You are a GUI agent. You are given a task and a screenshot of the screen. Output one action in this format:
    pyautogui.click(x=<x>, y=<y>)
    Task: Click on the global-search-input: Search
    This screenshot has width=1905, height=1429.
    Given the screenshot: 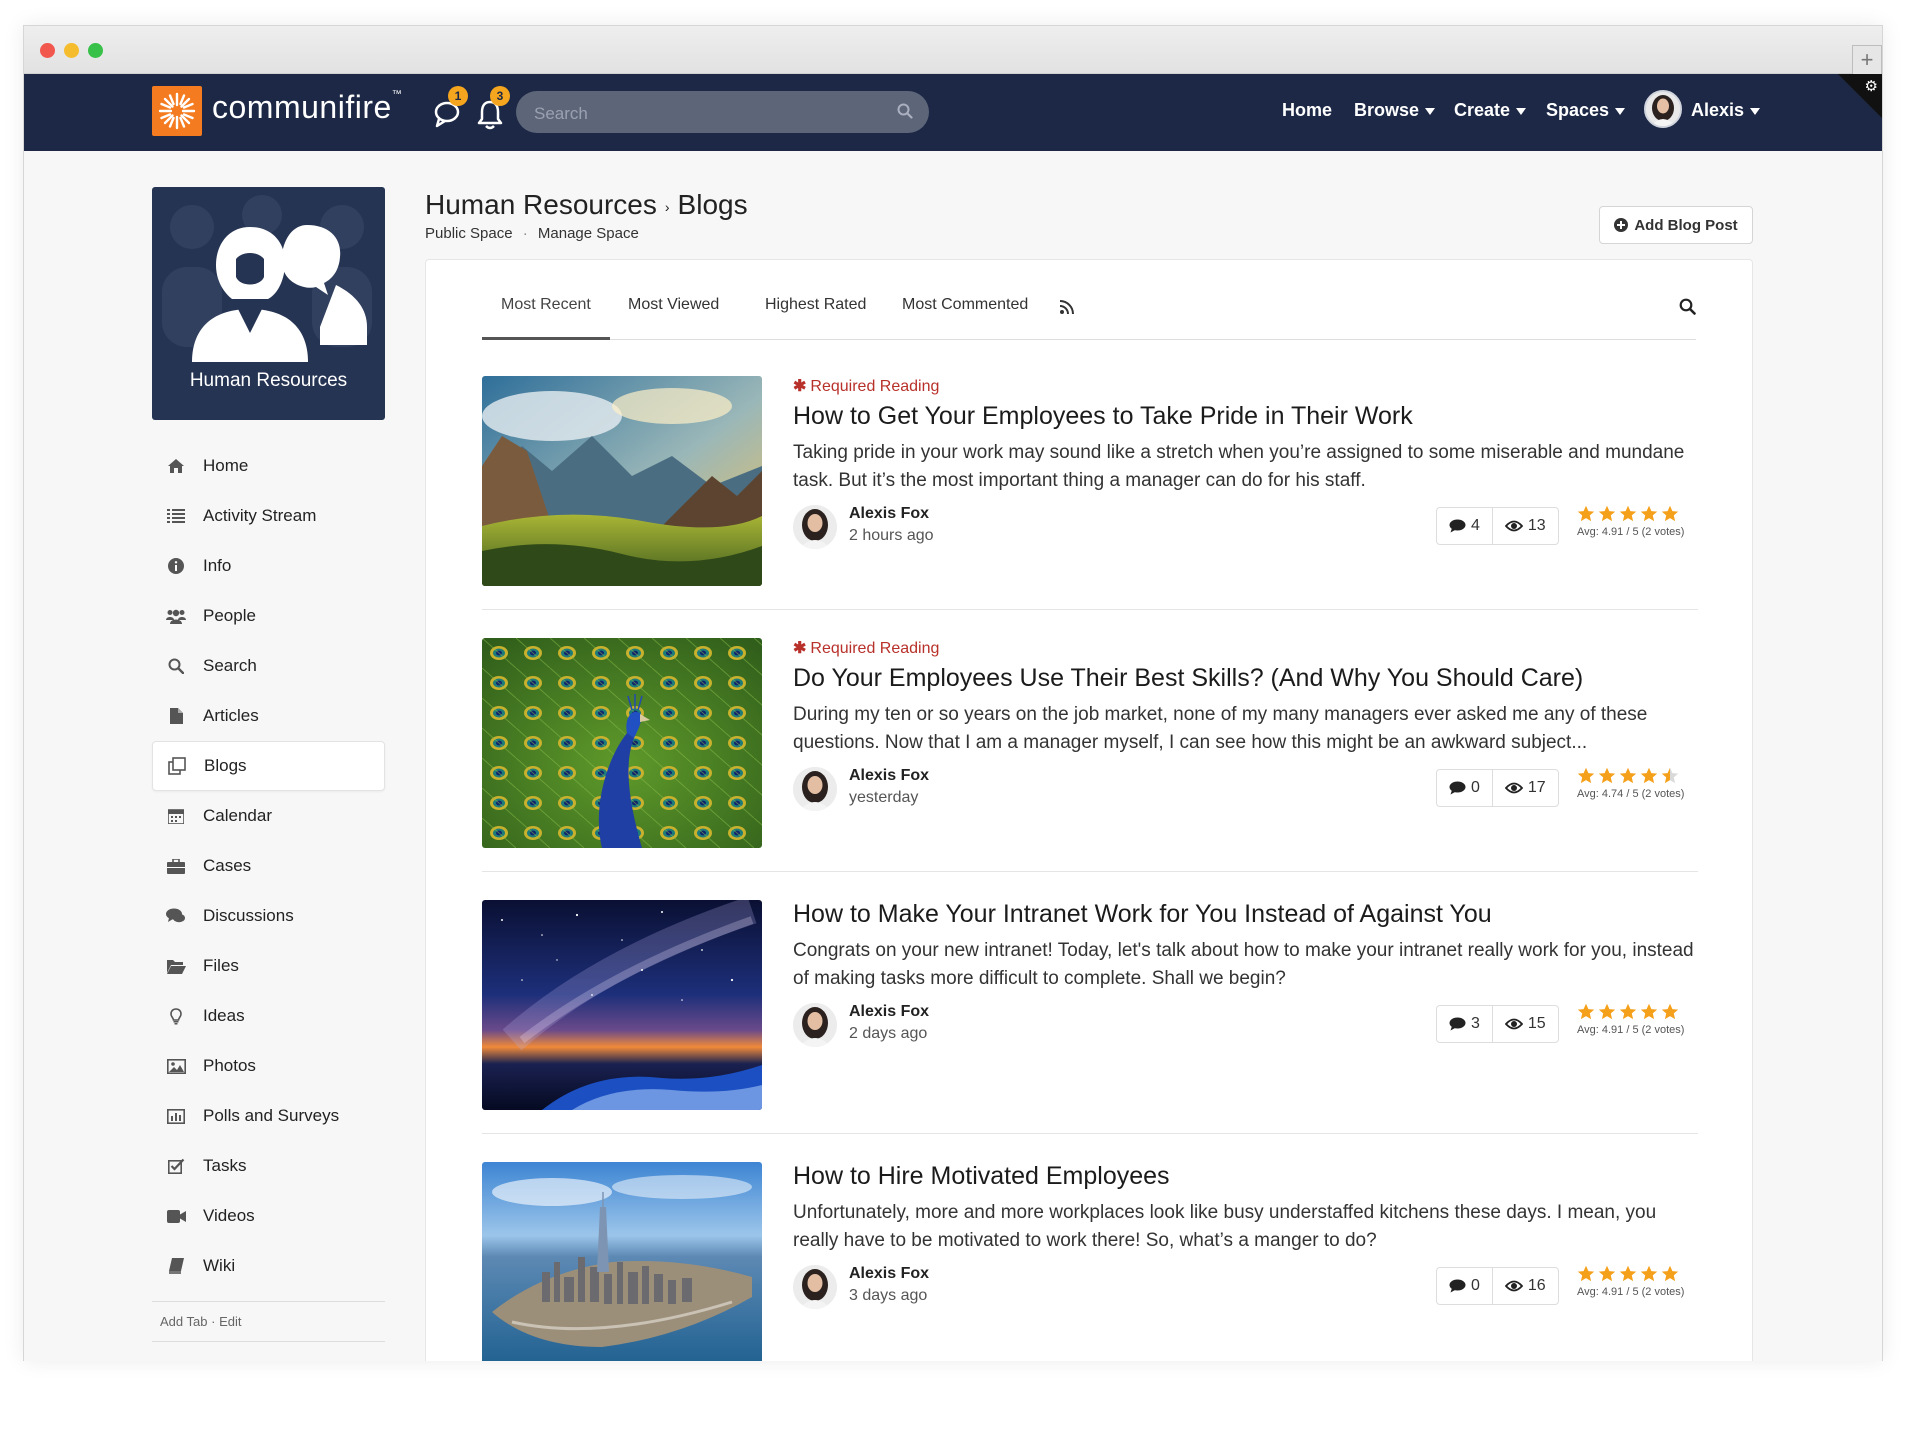 What is the action you would take?
    pyautogui.click(x=722, y=112)
    